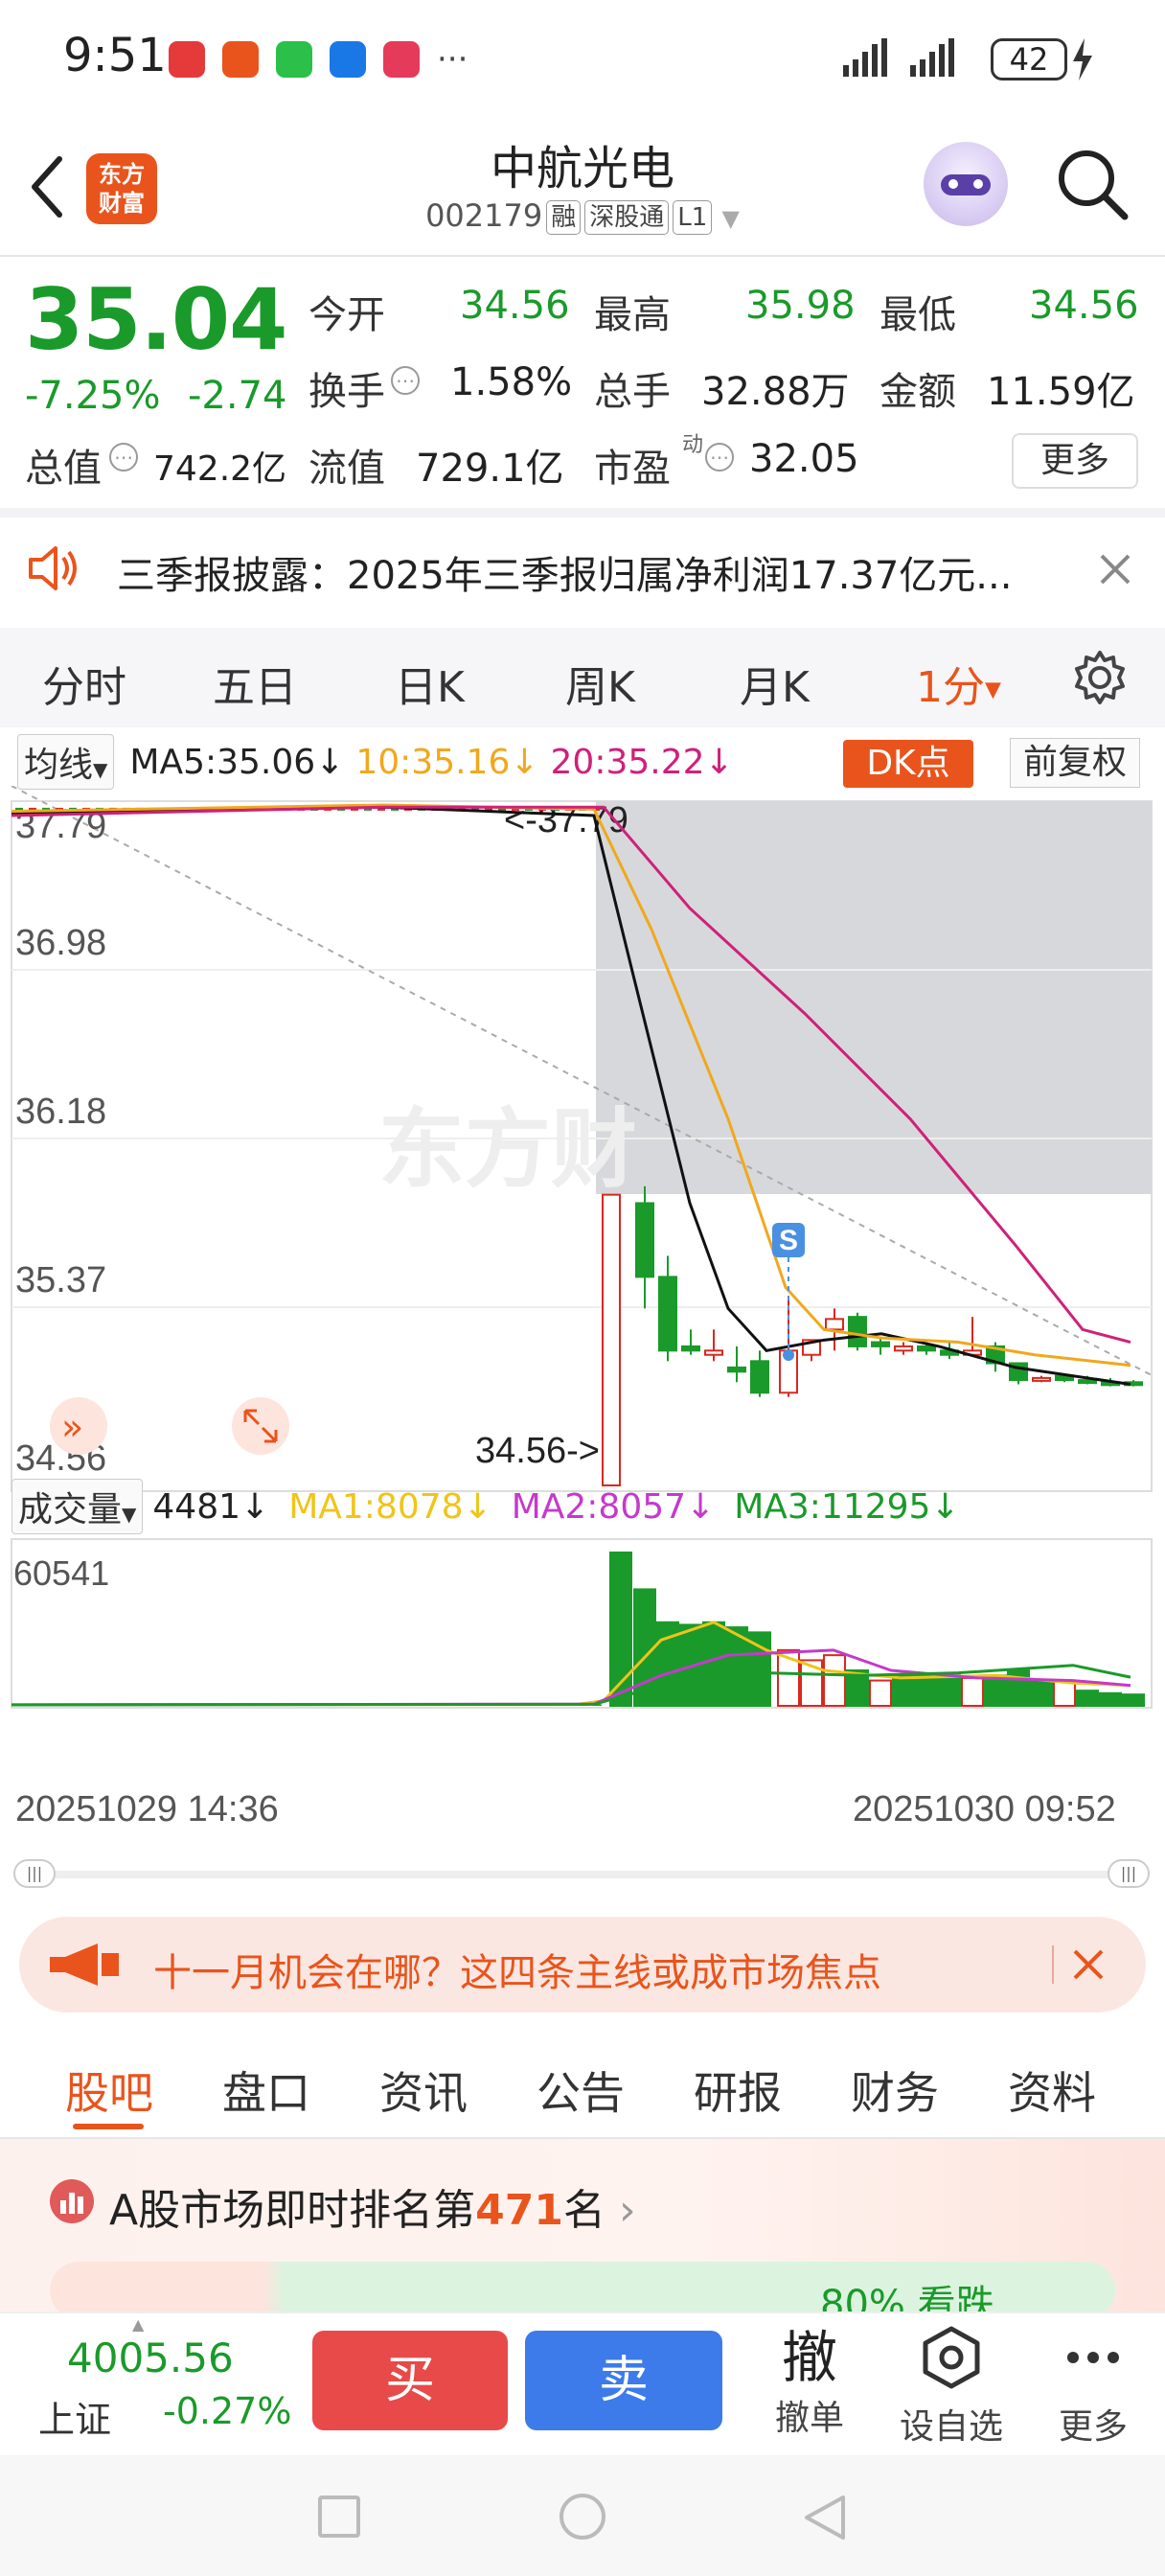 This screenshot has height=2576, width=1165. Describe the element at coordinates (1129, 1874) in the screenshot. I see `slider-right-handle: |||` at that location.